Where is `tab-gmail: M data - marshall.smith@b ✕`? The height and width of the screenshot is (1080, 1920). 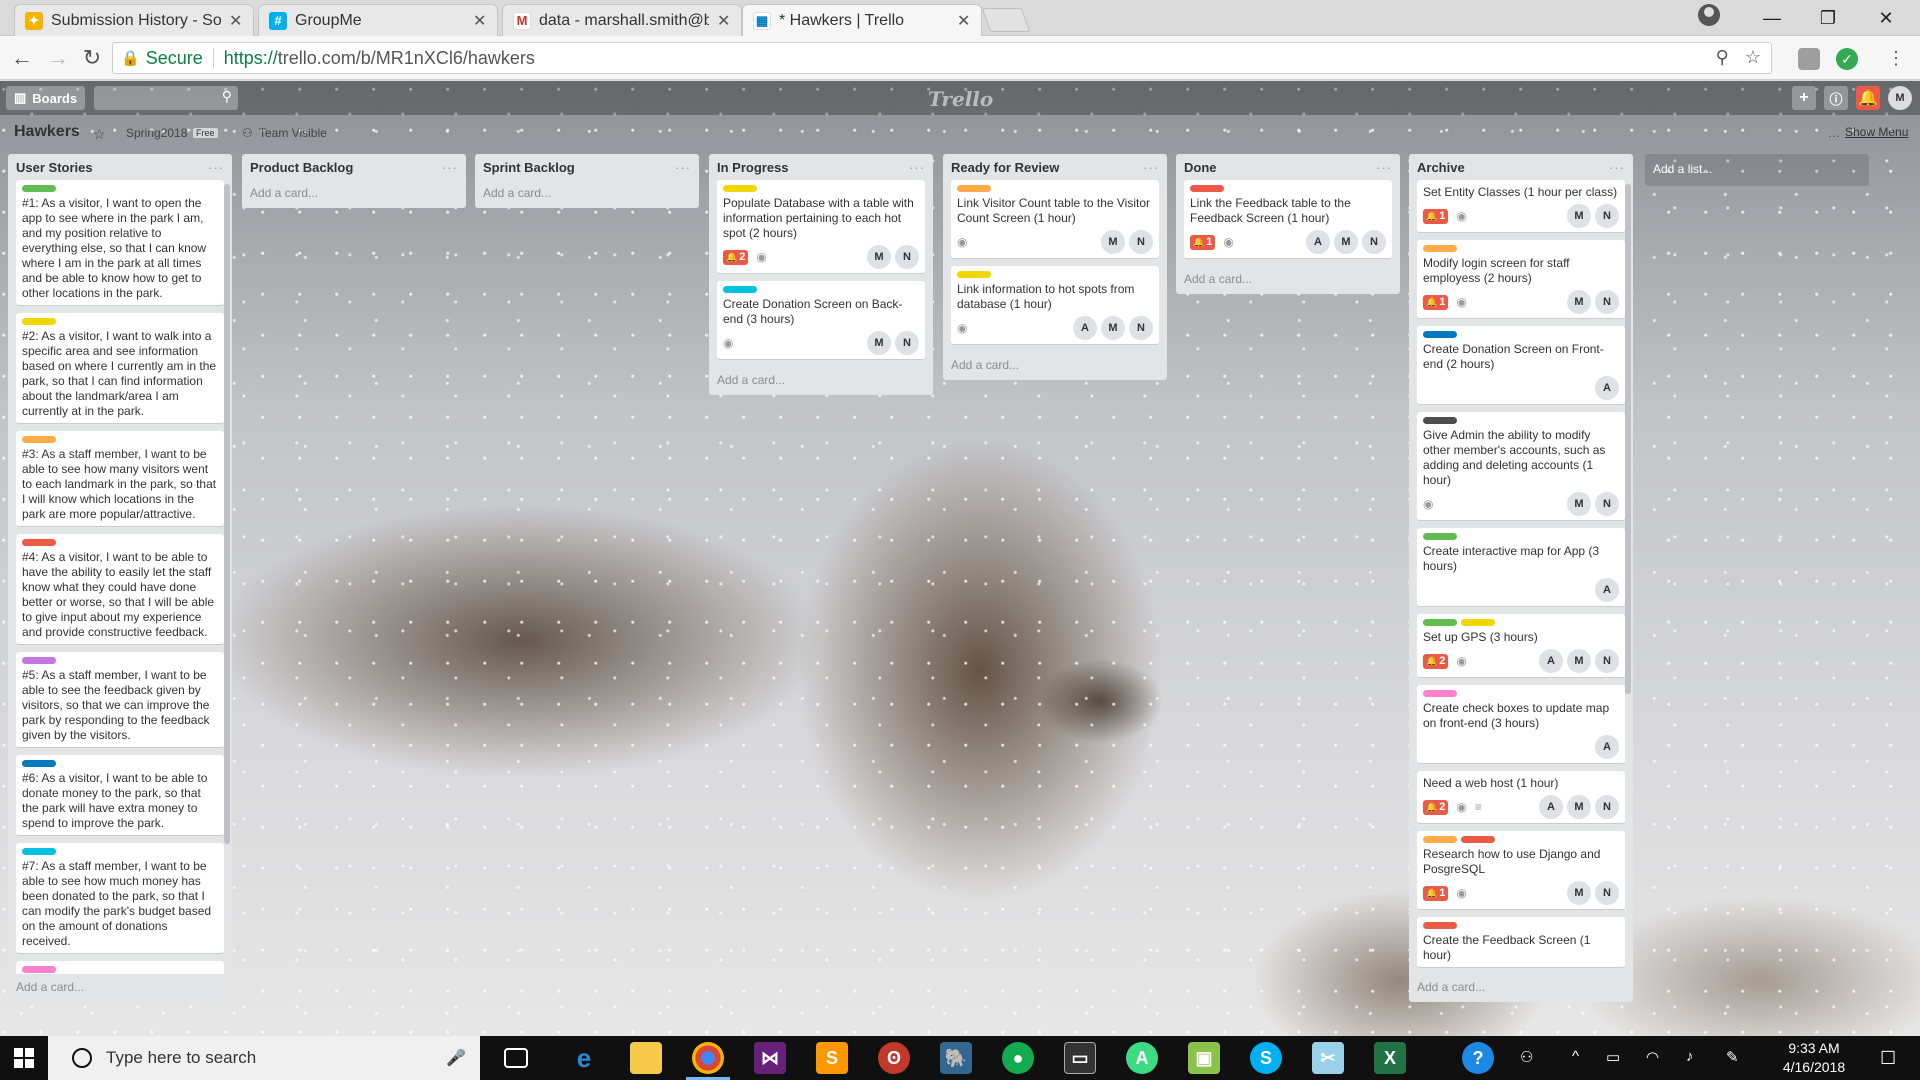
tab-gmail: M data - marshall.smith@b ✕ is located at coordinates (622, 20).